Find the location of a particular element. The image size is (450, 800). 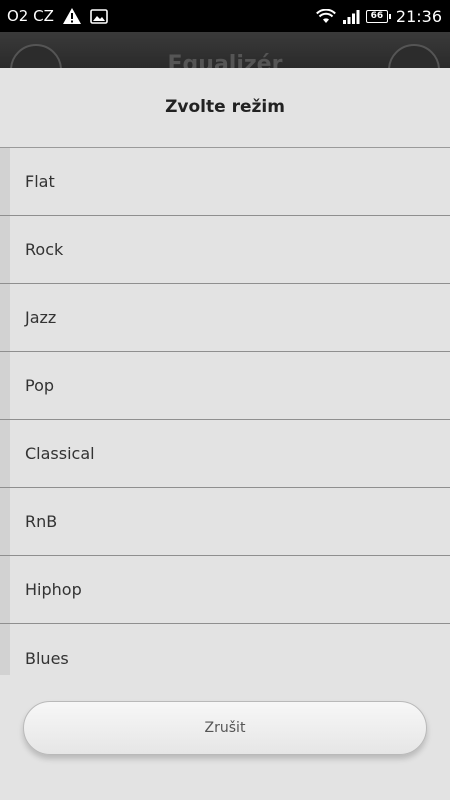

dialog-title: Zvolte režim is located at coordinates (225, 108).